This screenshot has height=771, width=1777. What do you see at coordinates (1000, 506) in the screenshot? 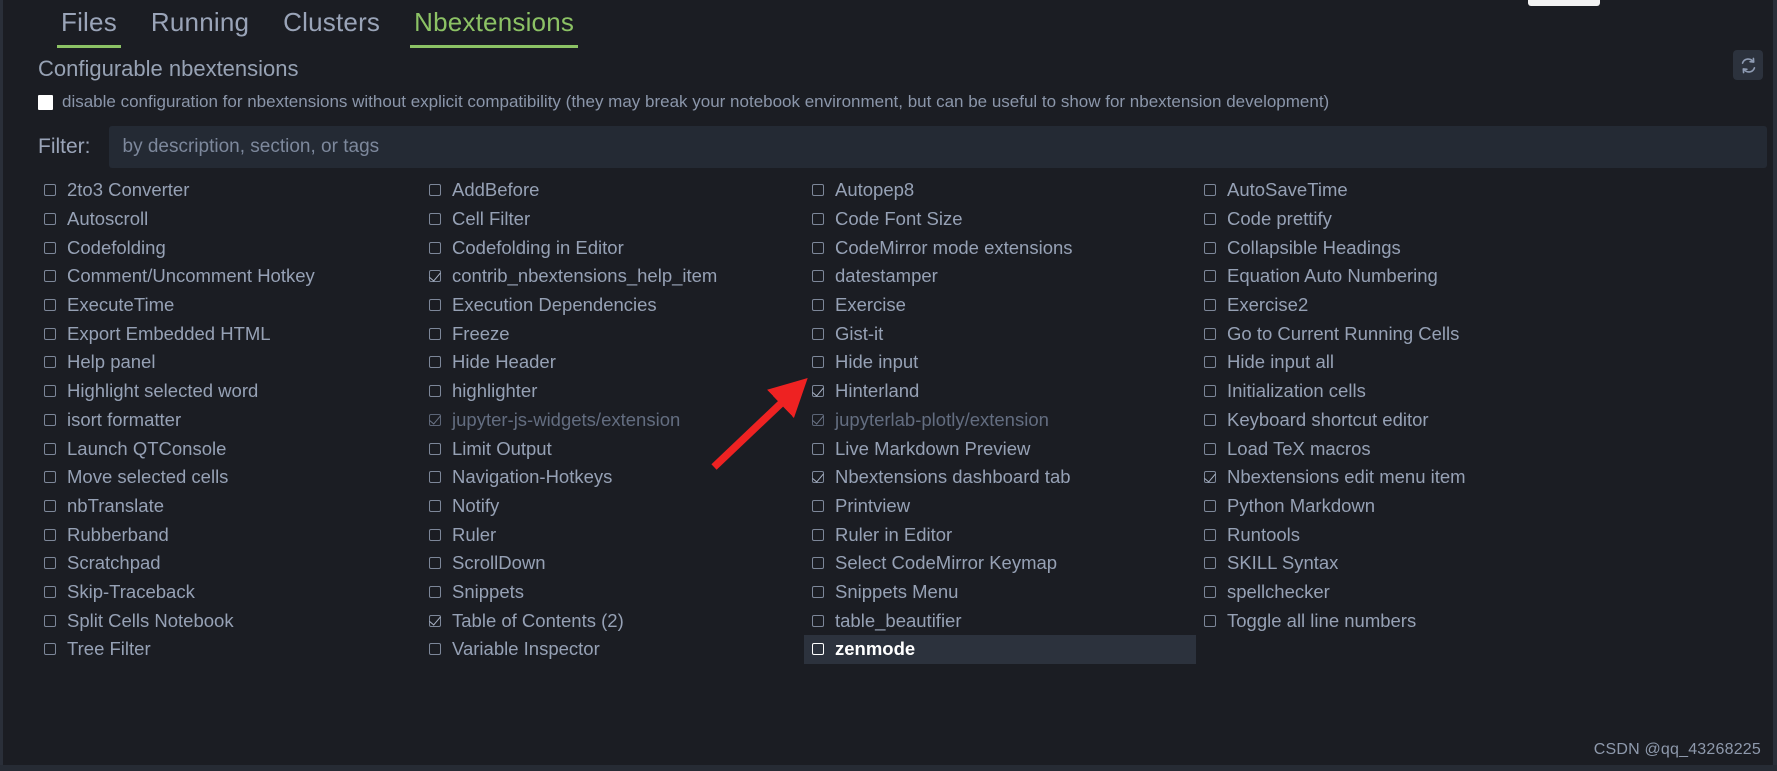
I see `extension-row: Printview` at bounding box center [1000, 506].